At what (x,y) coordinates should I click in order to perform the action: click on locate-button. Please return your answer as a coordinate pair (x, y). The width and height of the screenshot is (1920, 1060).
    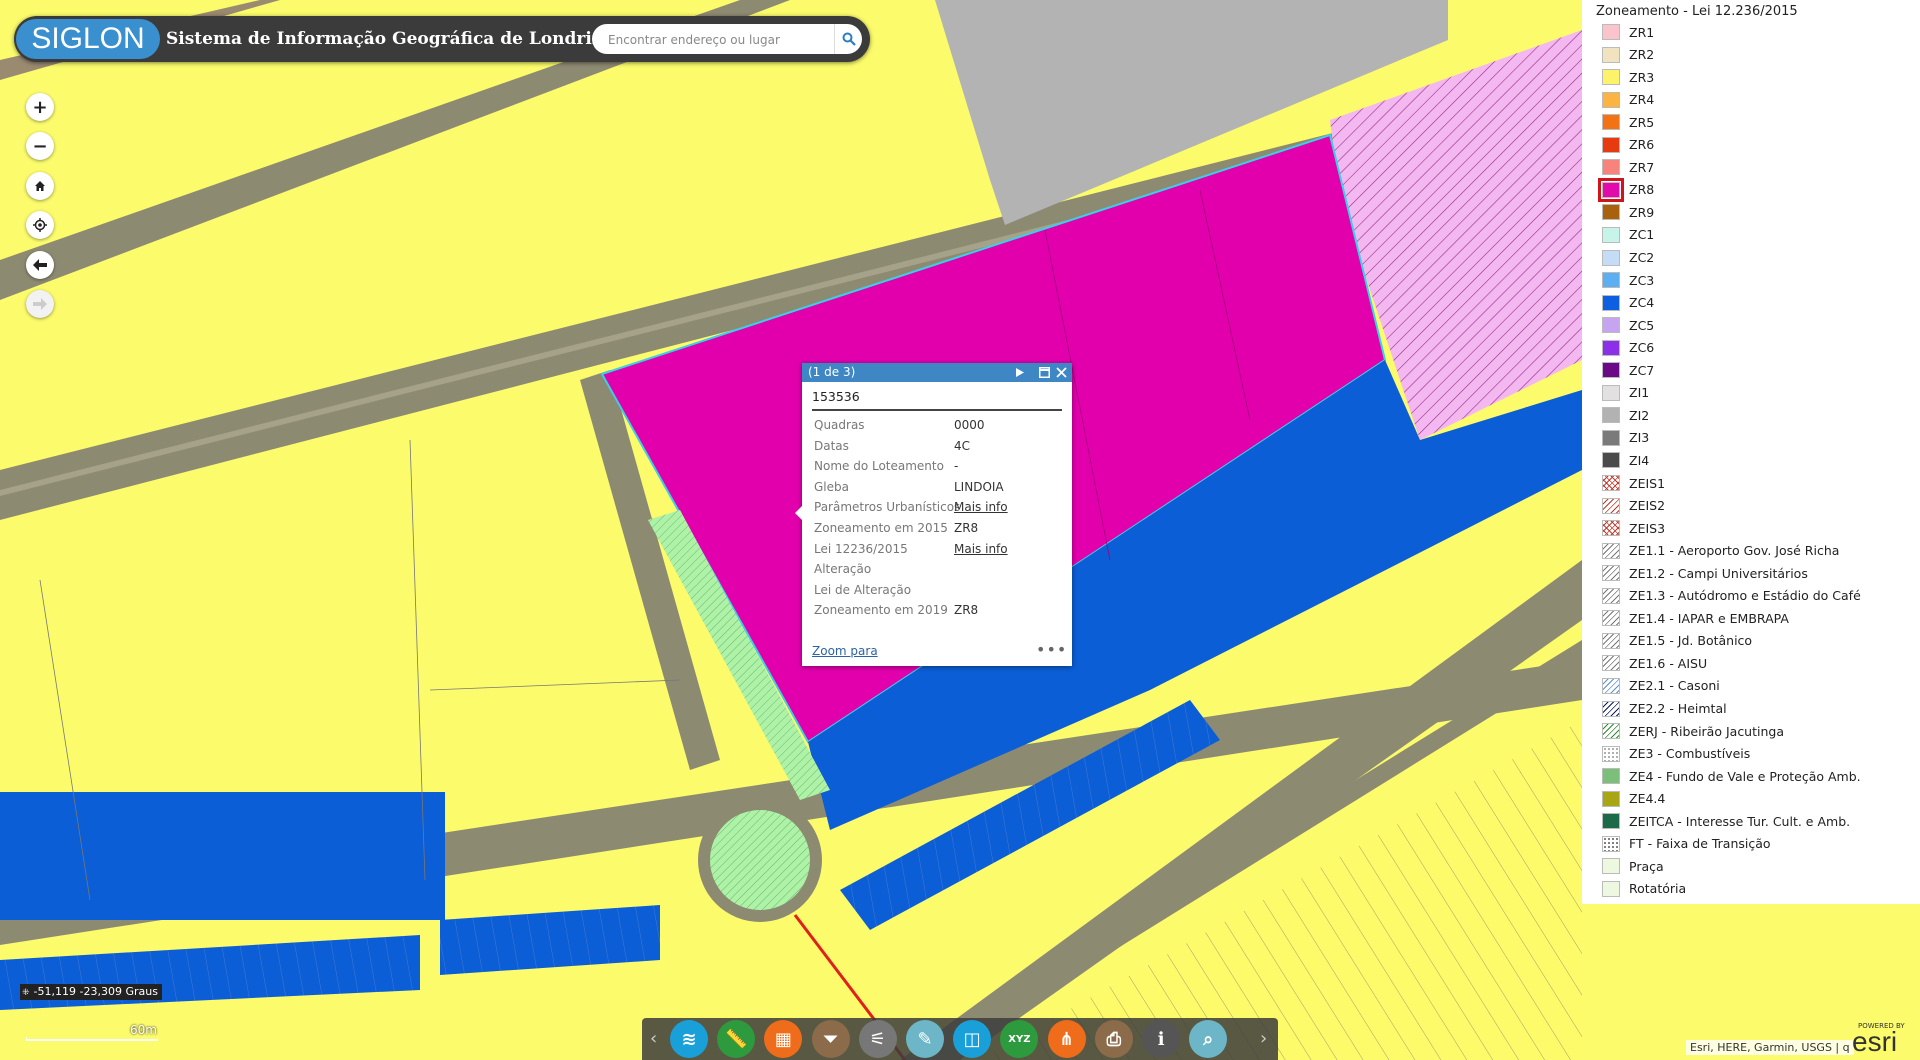
    Looking at the image, I should click on (40, 225).